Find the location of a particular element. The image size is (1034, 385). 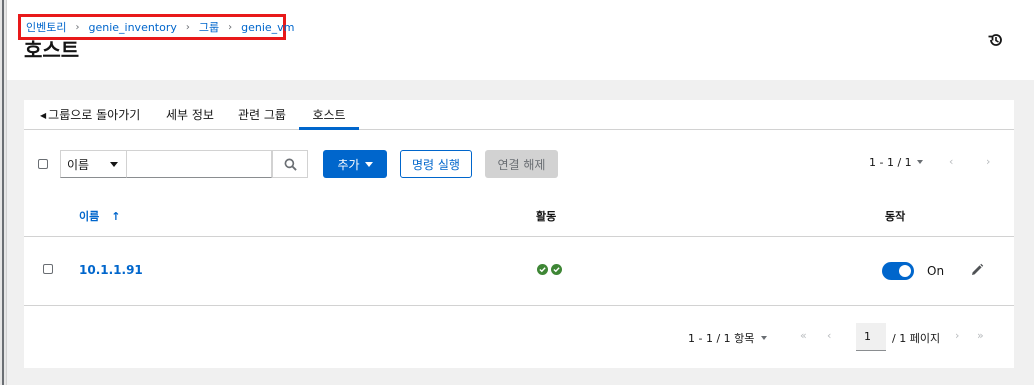

toggle-knob is located at coordinates (905, 271).